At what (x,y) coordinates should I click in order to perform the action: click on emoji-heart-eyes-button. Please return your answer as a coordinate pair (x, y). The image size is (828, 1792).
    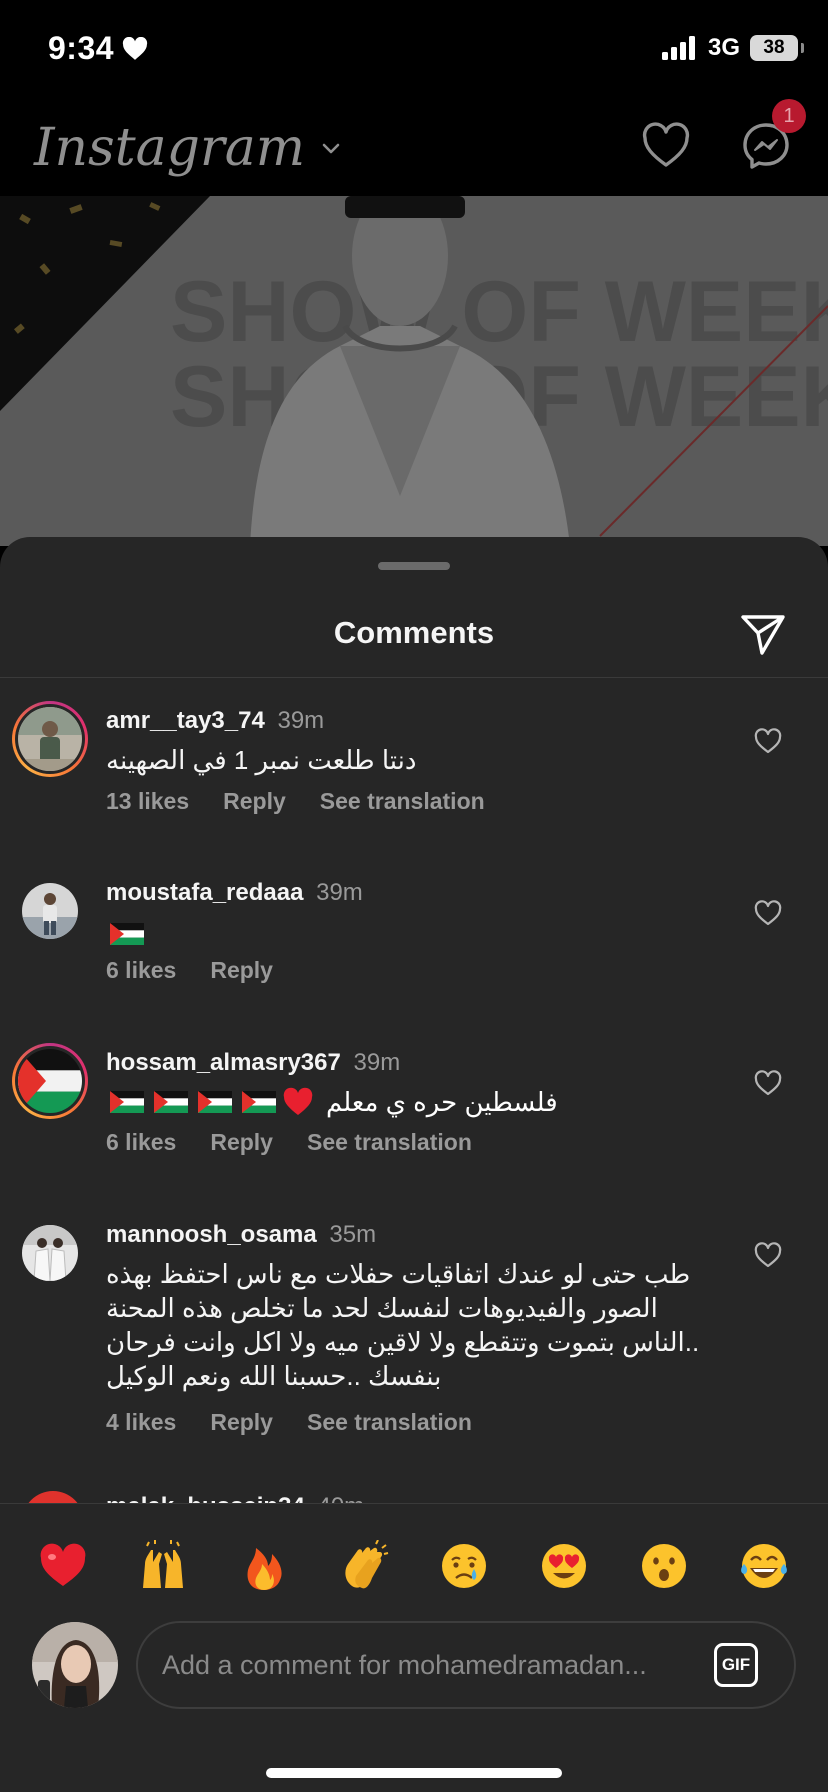
    Looking at the image, I should click on (564, 1566).